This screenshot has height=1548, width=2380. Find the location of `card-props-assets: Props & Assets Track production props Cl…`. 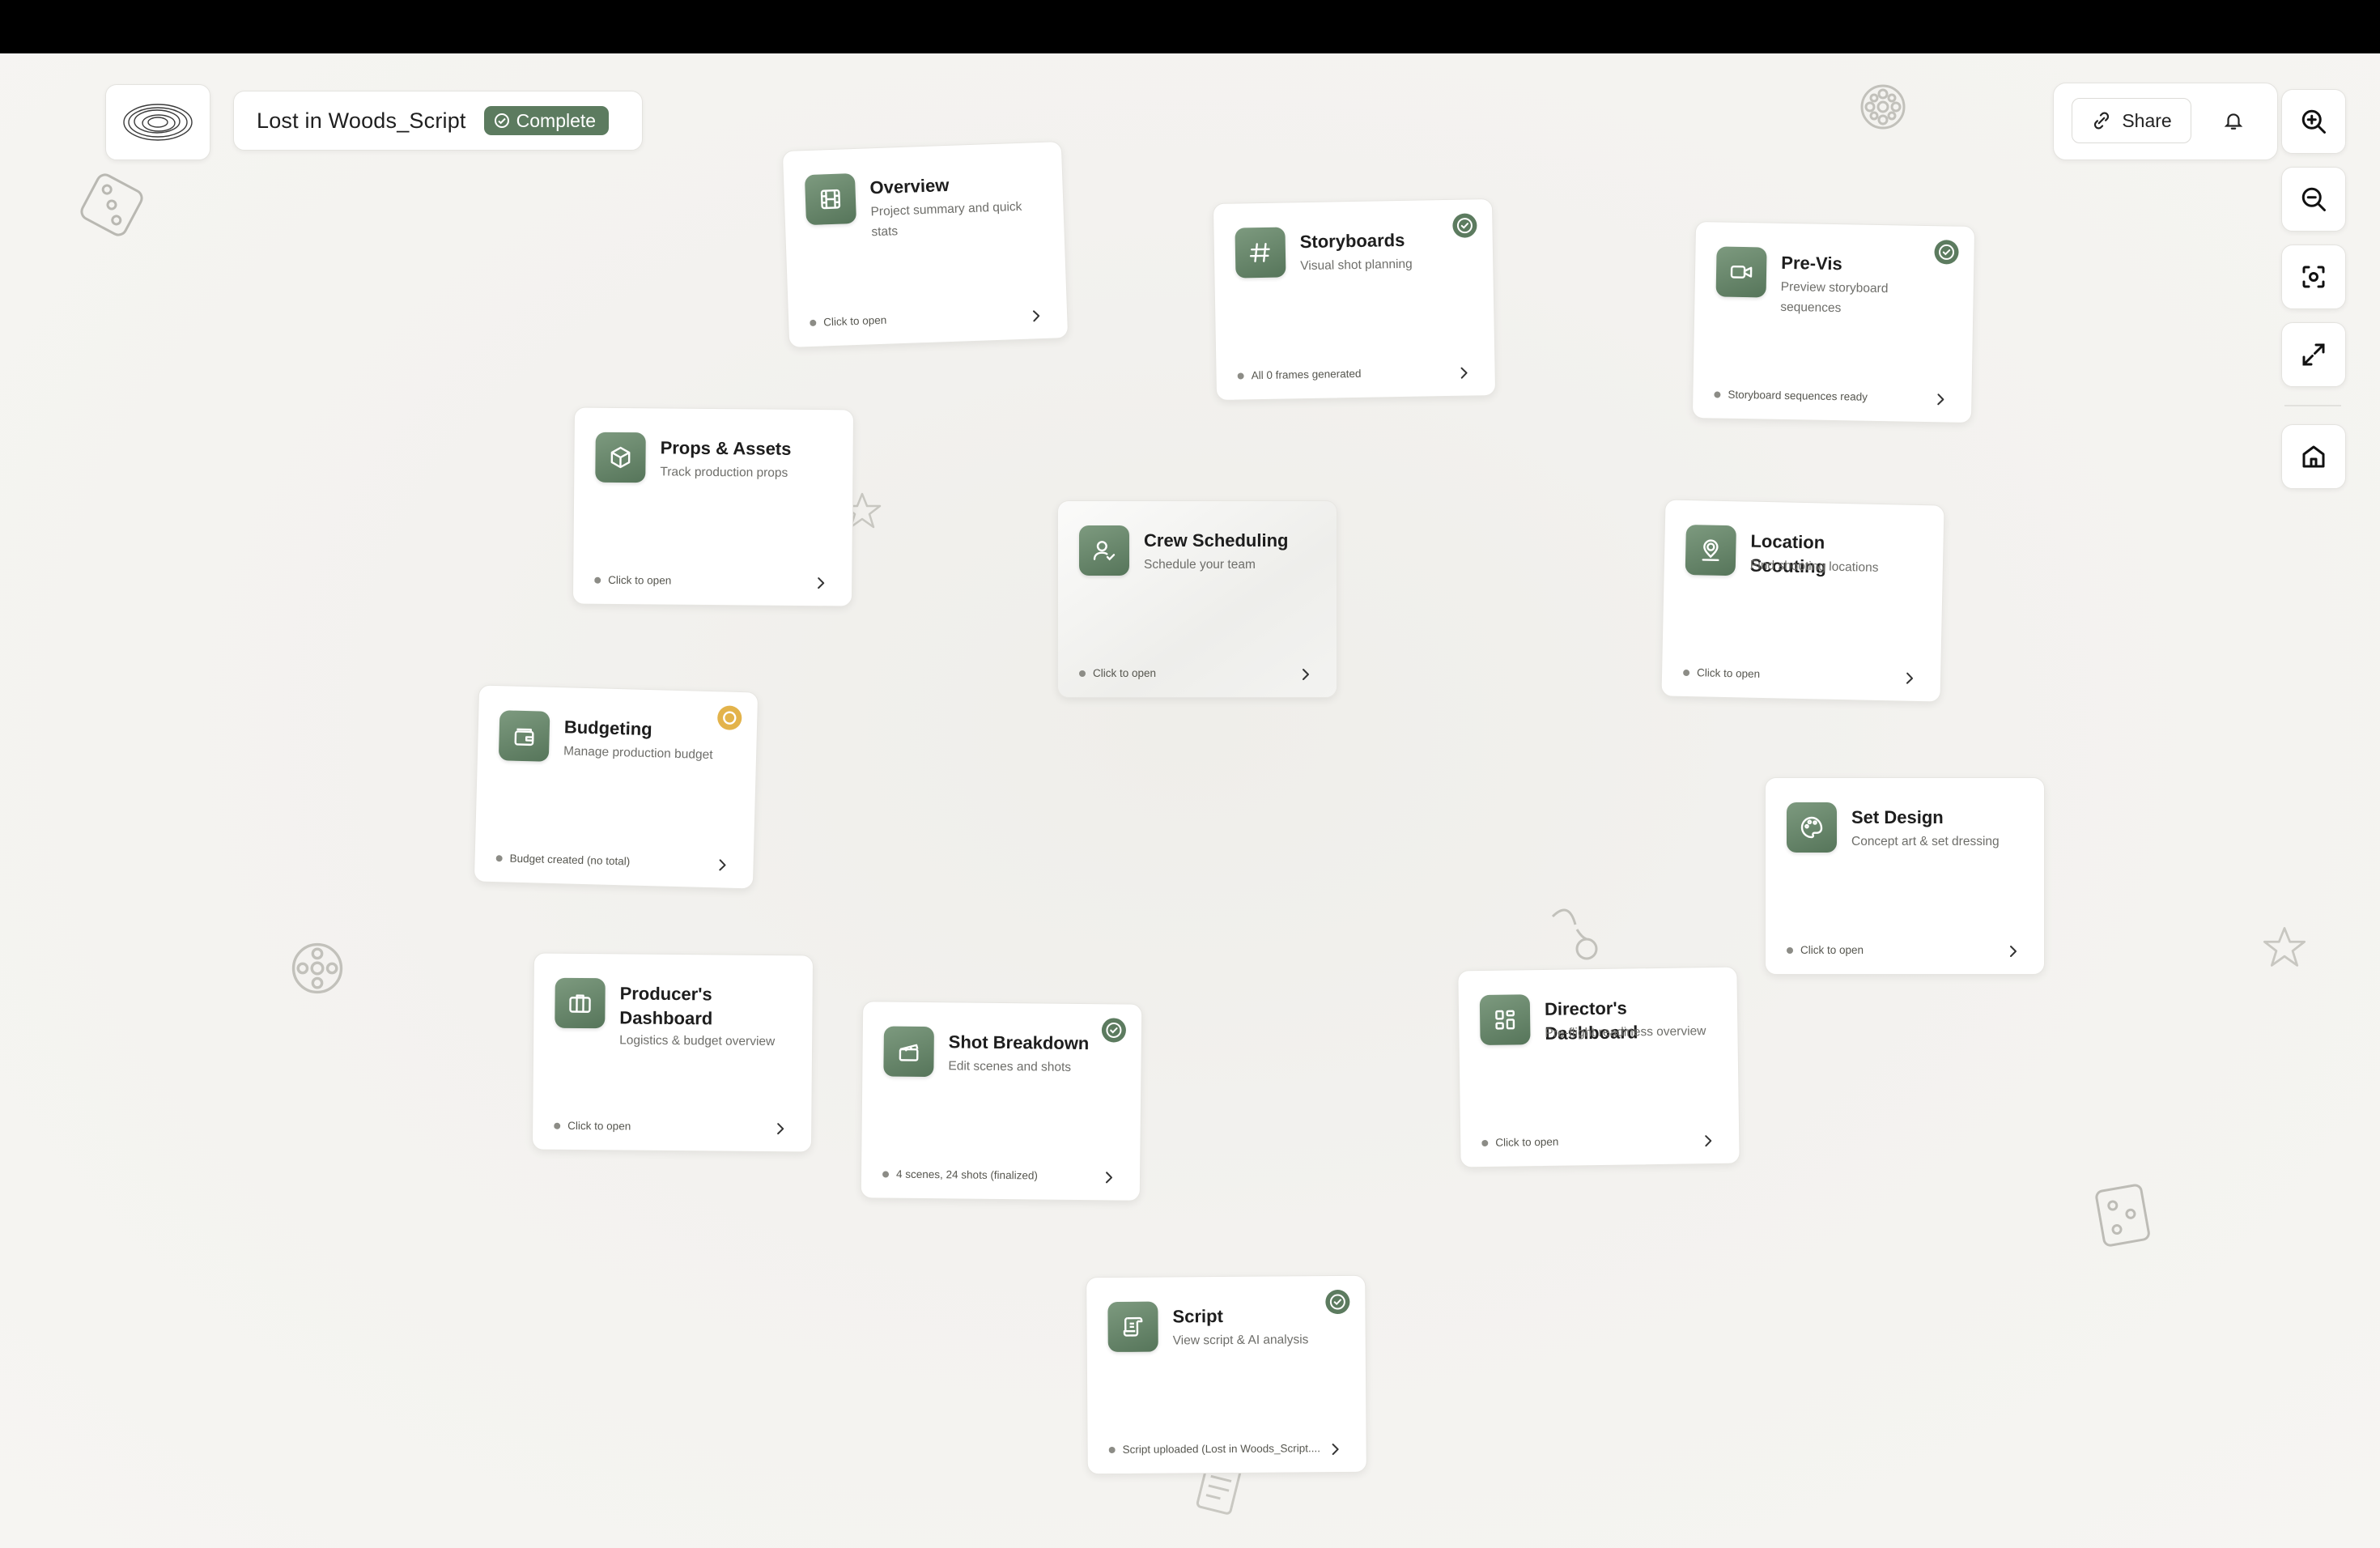

card-props-assets: Props & Assets Track production props Cl… is located at coordinates (713, 506).